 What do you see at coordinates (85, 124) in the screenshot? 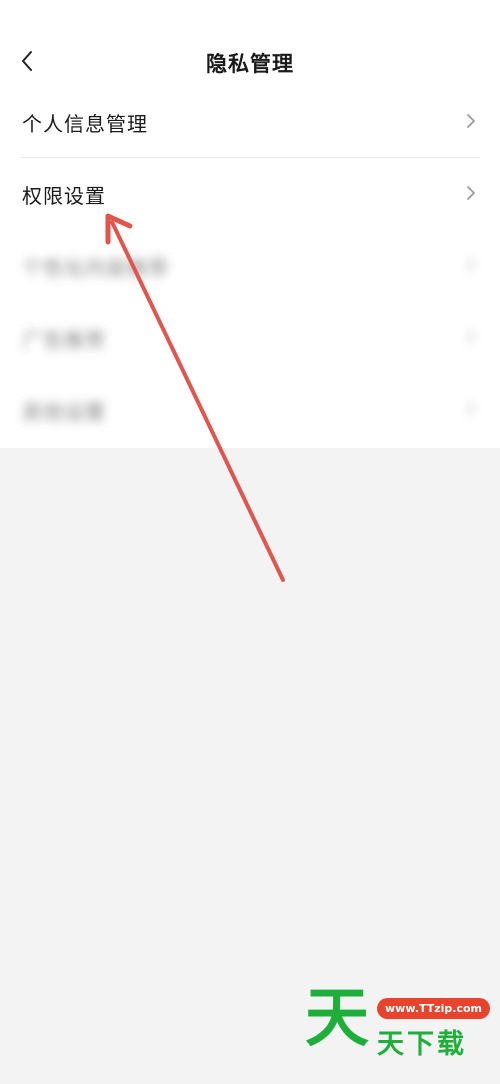
I see `menu-item-label: 个人信息管理` at bounding box center [85, 124].